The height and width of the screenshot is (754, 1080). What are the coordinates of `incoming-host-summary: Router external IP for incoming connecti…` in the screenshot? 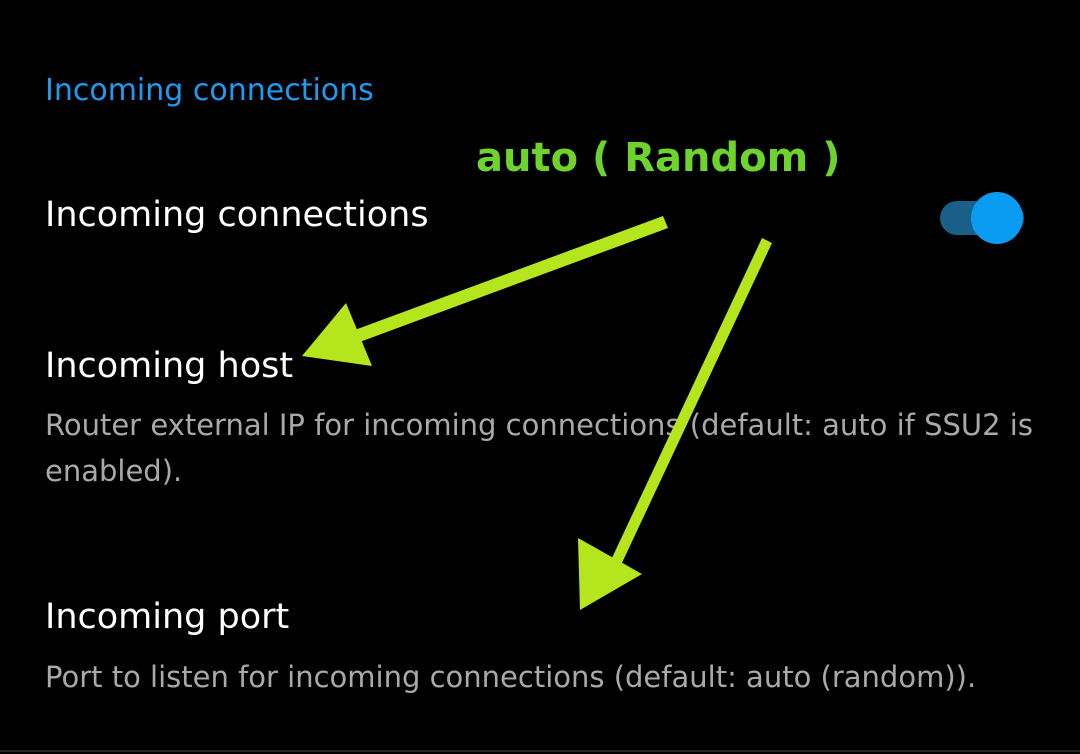 It's located at (539, 448).